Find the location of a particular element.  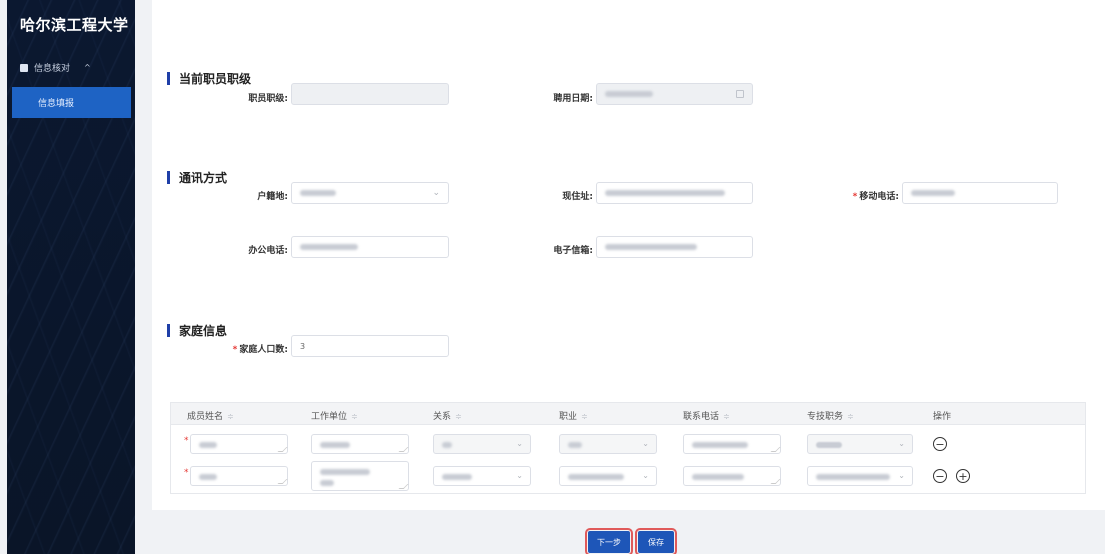

address-value is located at coordinates (665, 193).